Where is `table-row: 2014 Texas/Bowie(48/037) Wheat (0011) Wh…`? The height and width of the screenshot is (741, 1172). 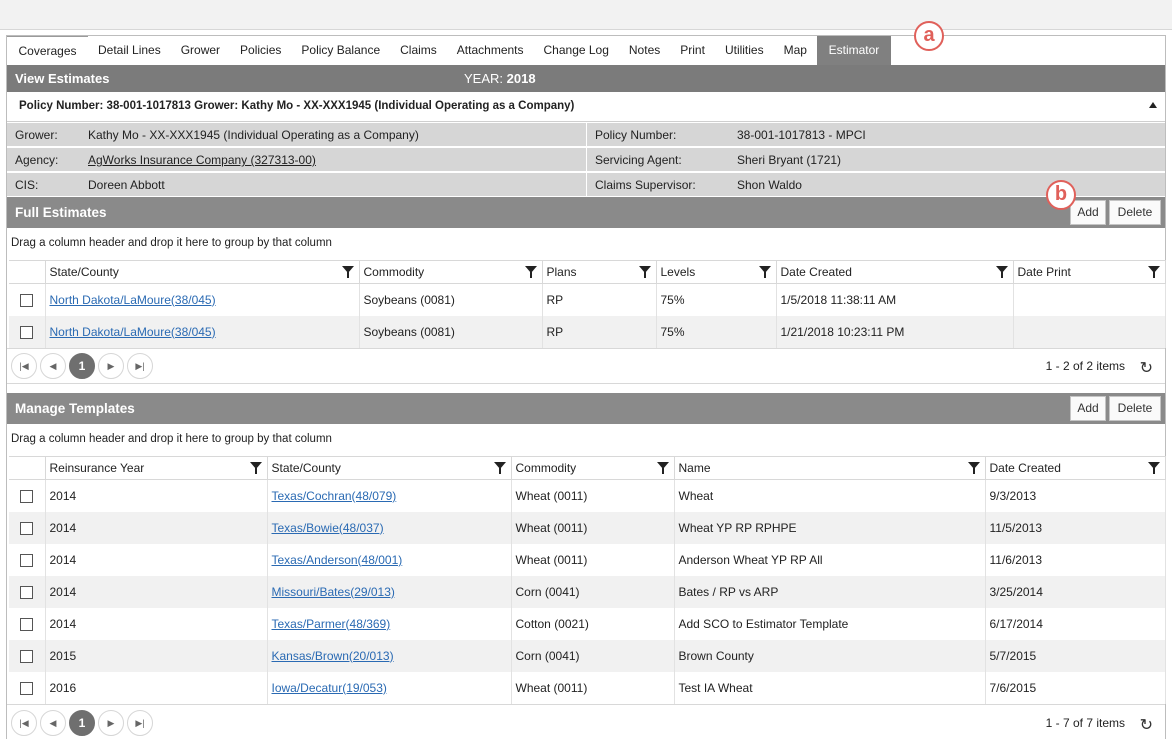
table-row: 2014 Texas/Bowie(48/037) Wheat (0011) Wh… is located at coordinates (587, 527).